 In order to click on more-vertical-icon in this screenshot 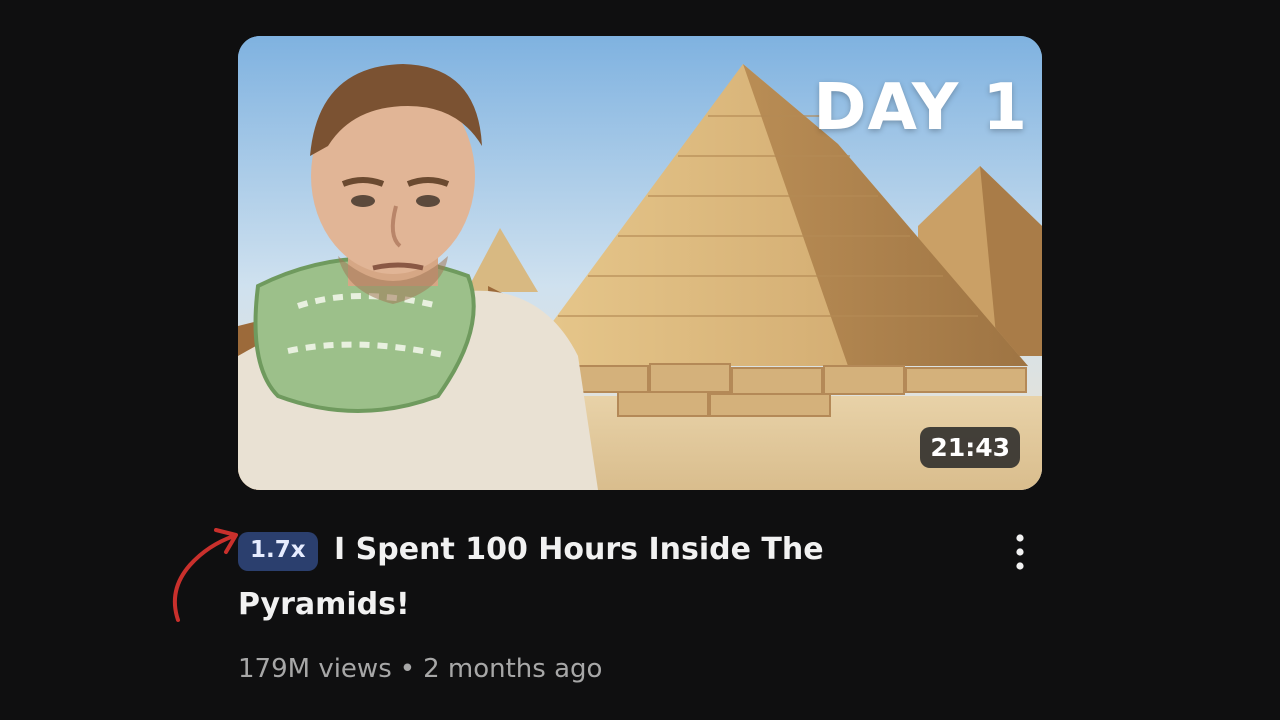, I will do `click(1020, 552)`.